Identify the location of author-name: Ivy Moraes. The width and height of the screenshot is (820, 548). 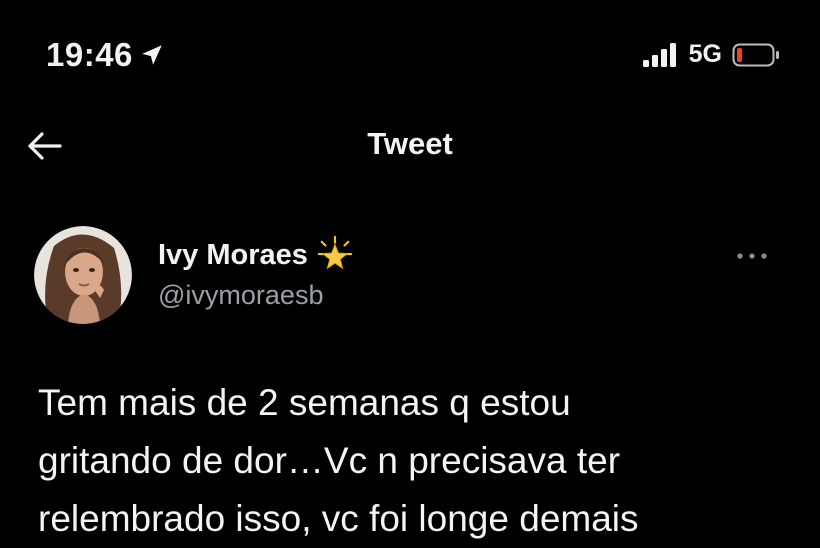
(256, 255).